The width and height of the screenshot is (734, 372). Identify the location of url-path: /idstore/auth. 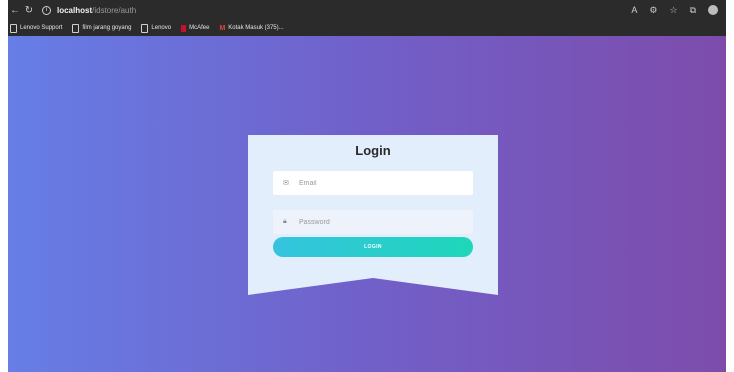
(114, 10).